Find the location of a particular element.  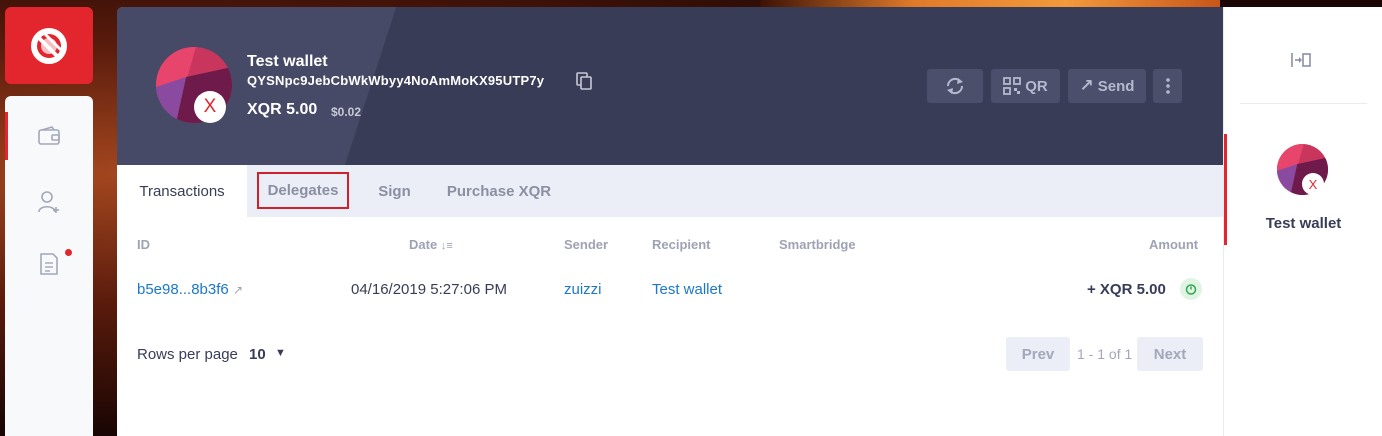

column-header-amount: Amount is located at coordinates (1173, 244).